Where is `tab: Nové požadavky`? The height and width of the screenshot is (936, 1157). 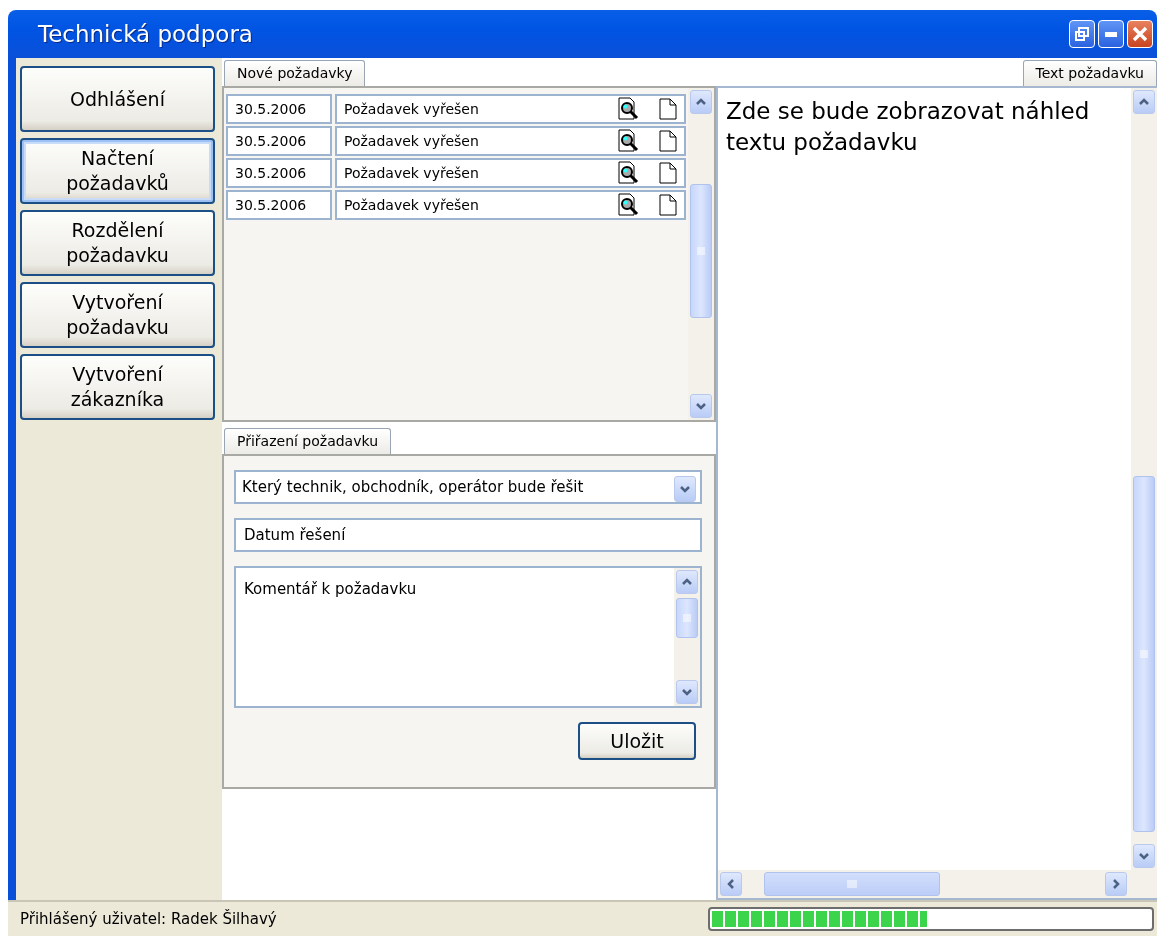
tab: Nové požadavky is located at coordinates (295, 73).